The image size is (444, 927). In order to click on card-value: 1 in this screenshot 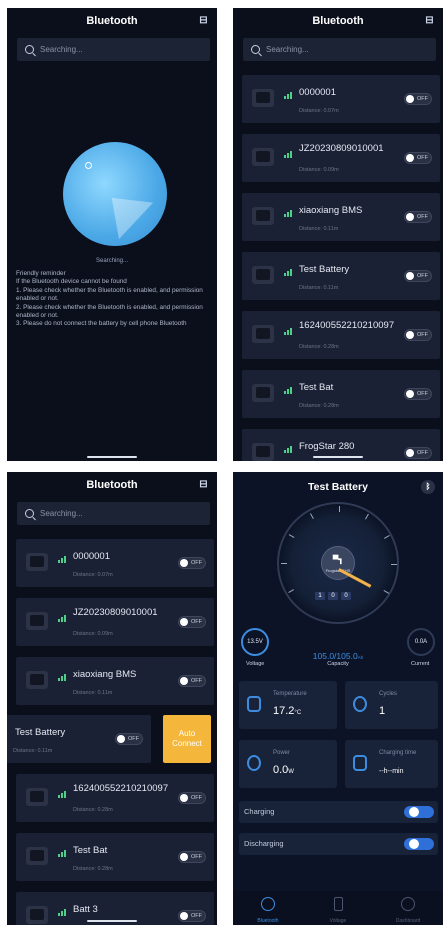, I will do `click(382, 711)`.